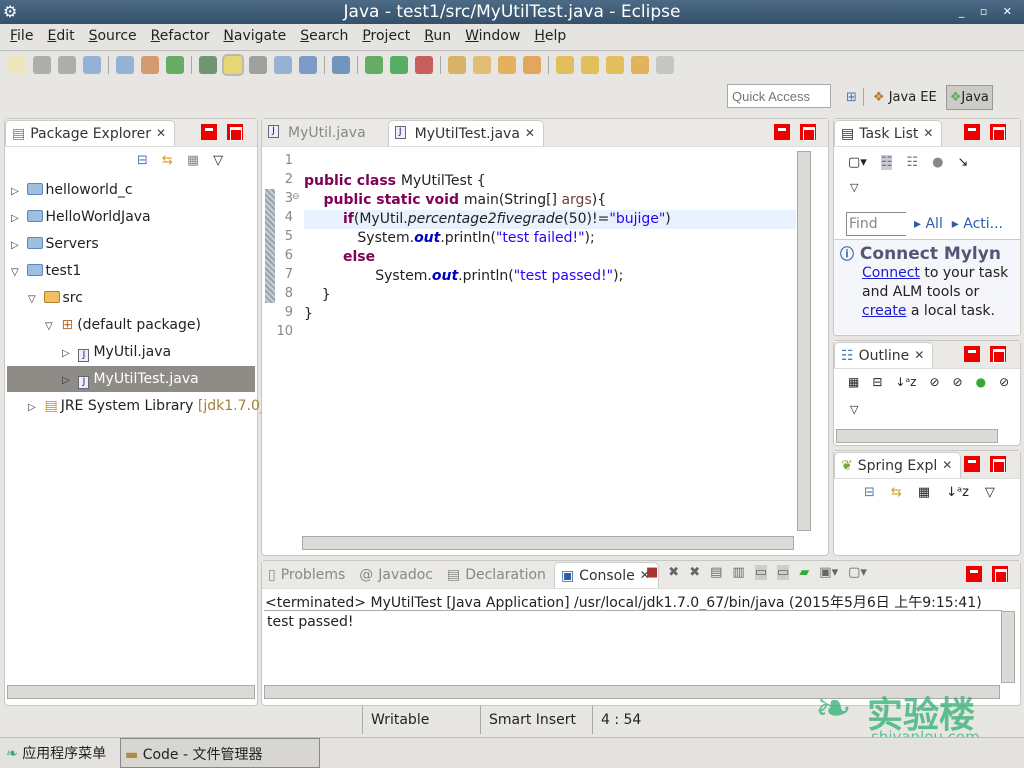  Describe the element at coordinates (482, 64) in the screenshot. I see `open-folder-icon` at that location.